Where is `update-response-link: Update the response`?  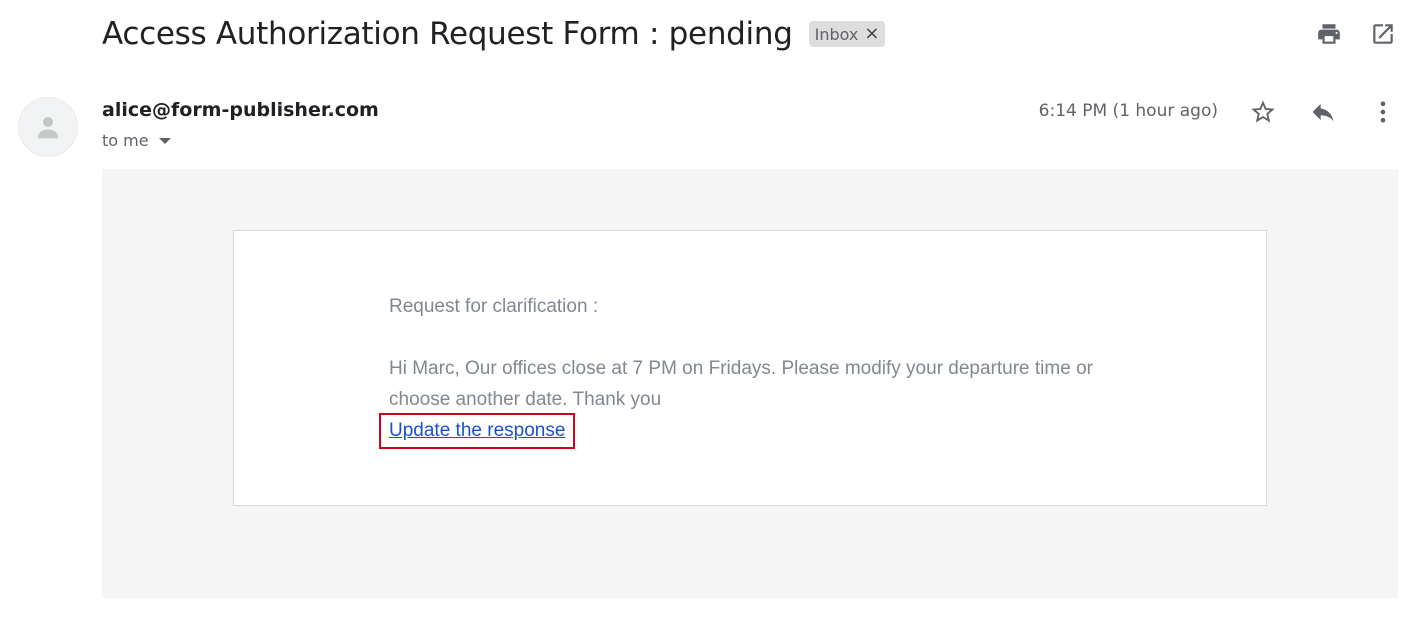
update-response-link: Update the response is located at coordinates (477, 431).